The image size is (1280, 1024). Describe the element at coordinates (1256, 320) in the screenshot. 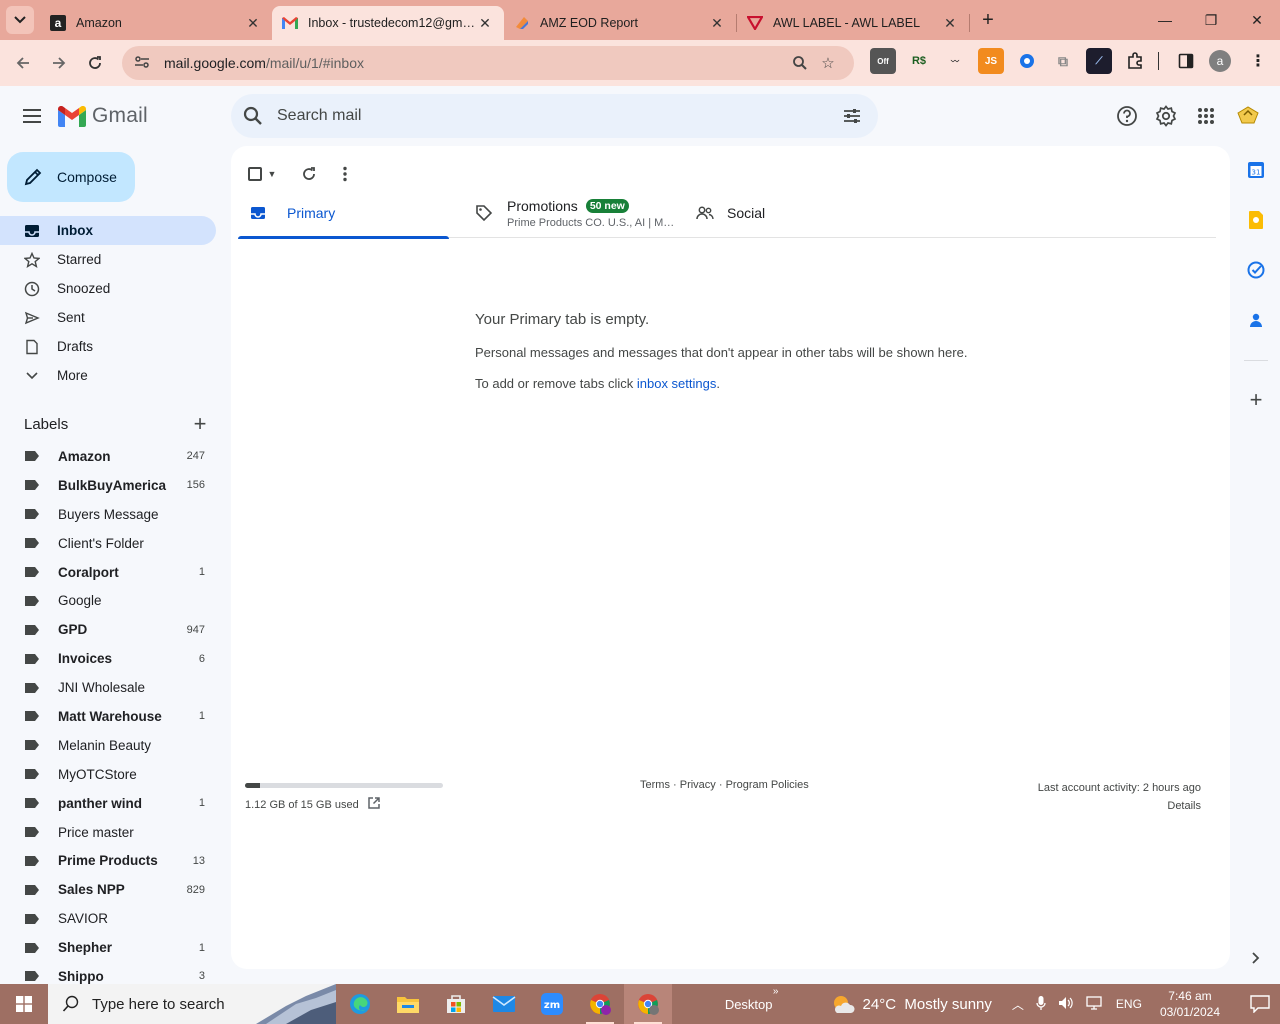

I see `contacts-icon` at that location.